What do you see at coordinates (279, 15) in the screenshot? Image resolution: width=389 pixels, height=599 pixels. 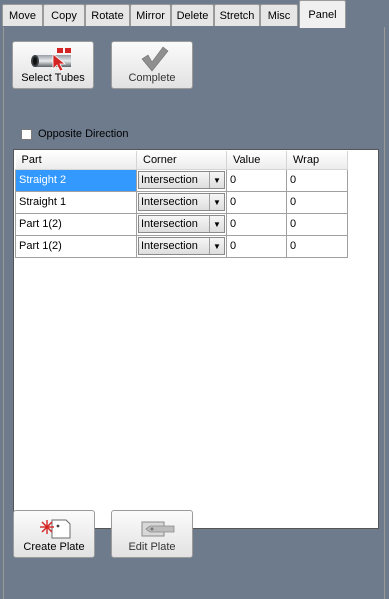 I see `tab-misc: Misc` at bounding box center [279, 15].